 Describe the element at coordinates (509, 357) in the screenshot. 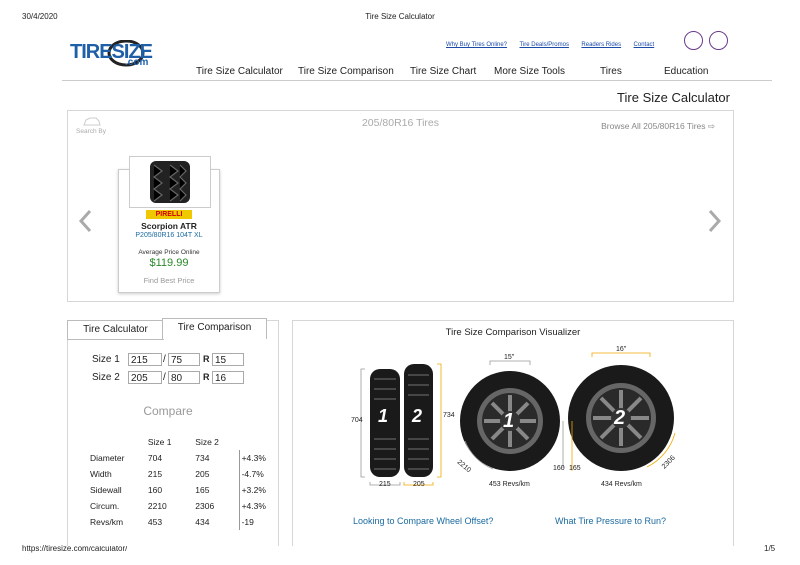

I see `rim-label-1: 15"` at that location.